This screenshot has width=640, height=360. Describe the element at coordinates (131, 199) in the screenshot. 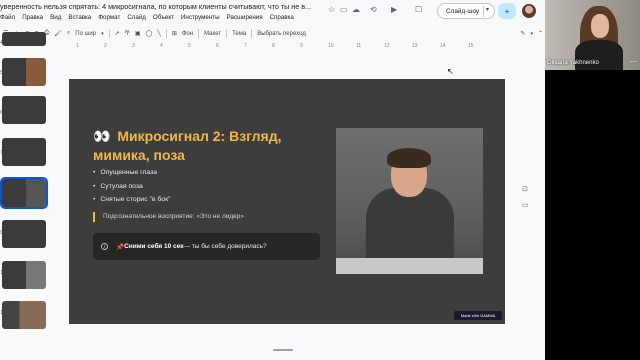

I see `list-item: Снятые сторис "в бок"` at that location.